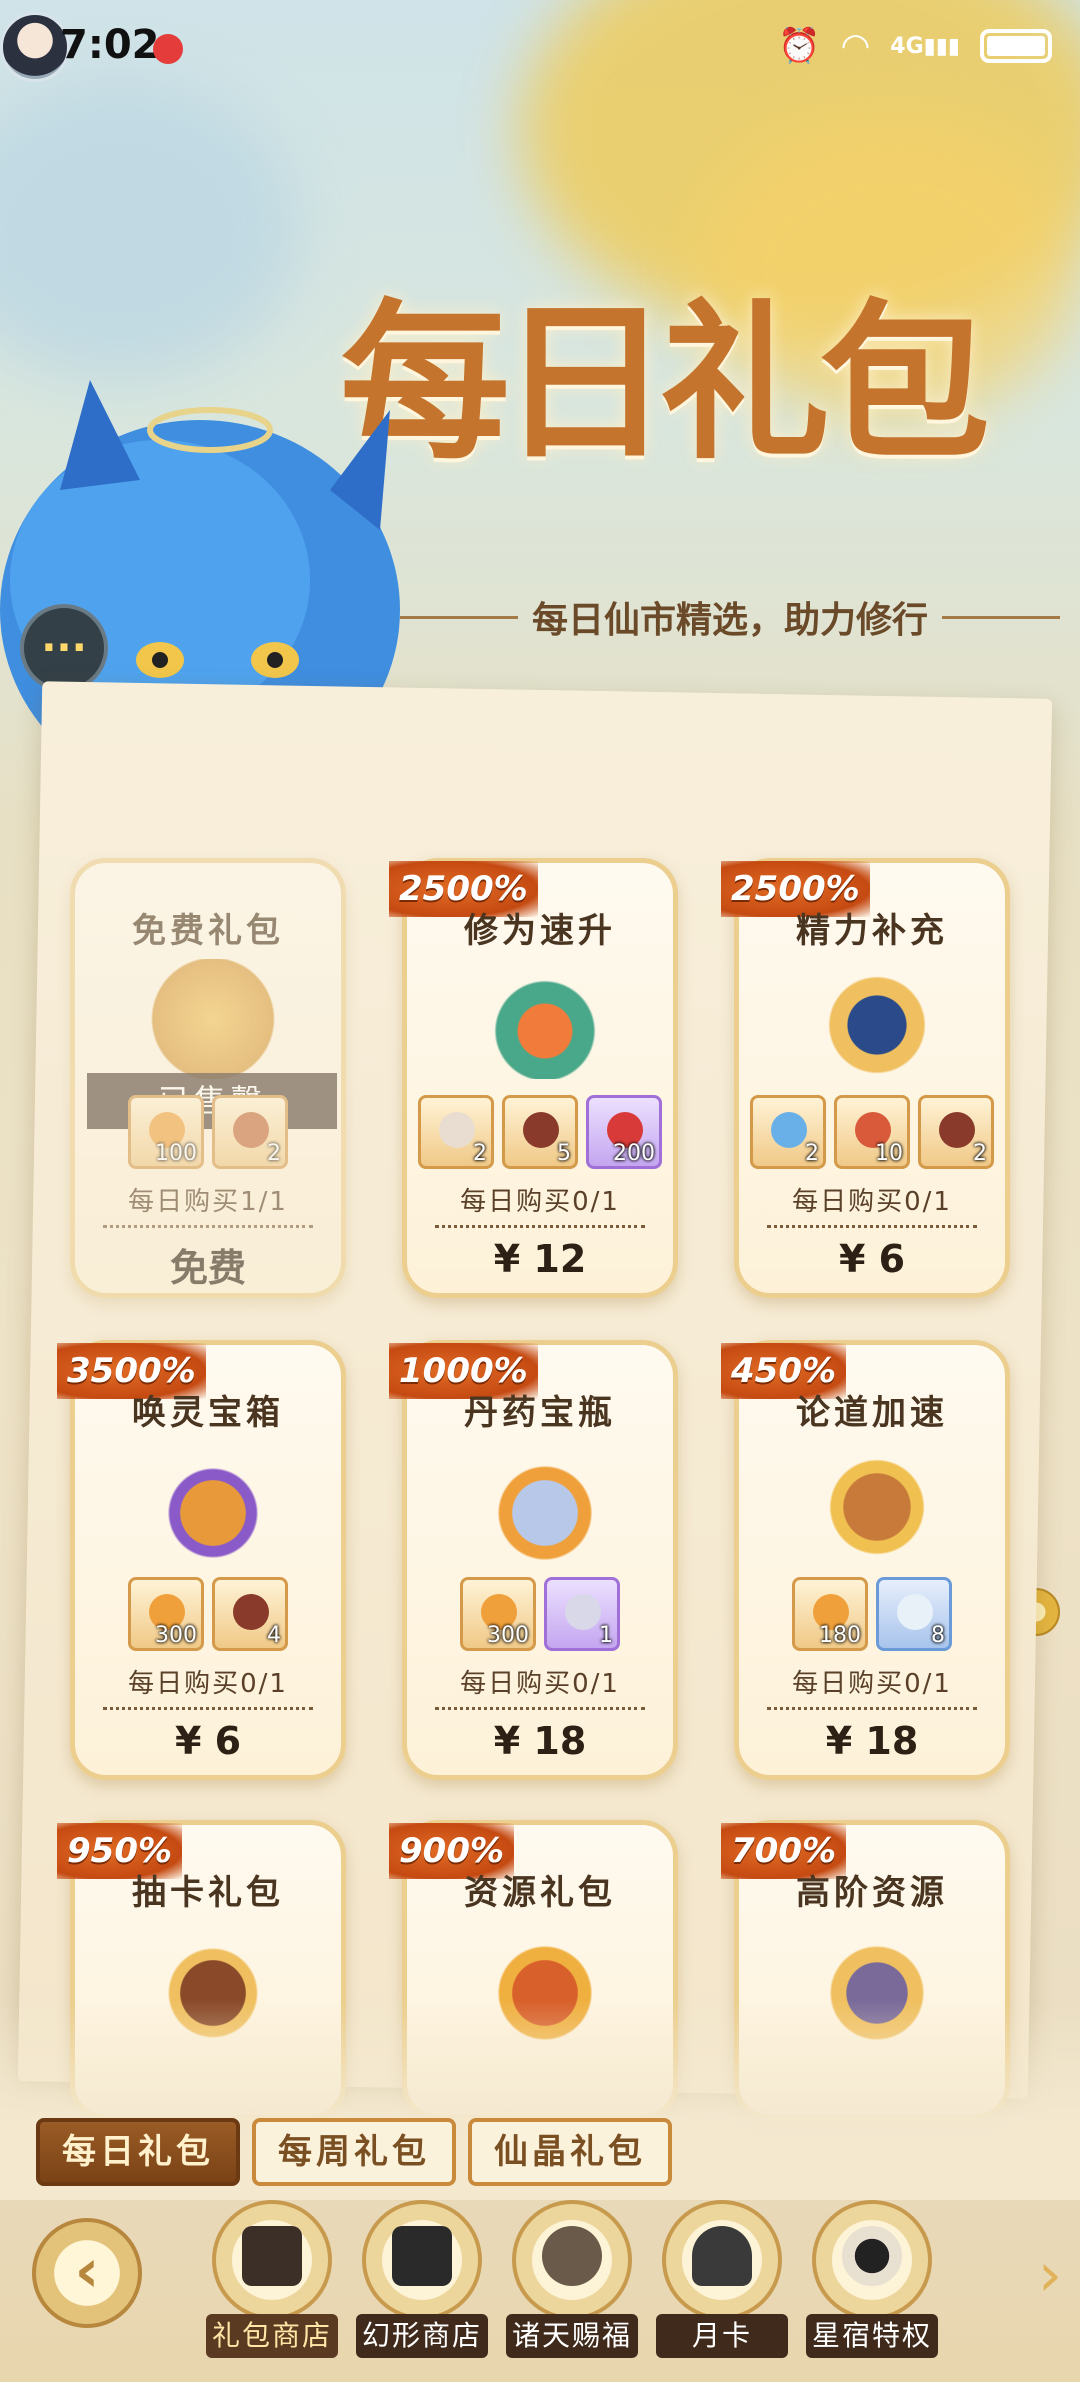 The height and width of the screenshot is (2382, 1080). I want to click on nav-label: 诸天赐福, so click(572, 2336).